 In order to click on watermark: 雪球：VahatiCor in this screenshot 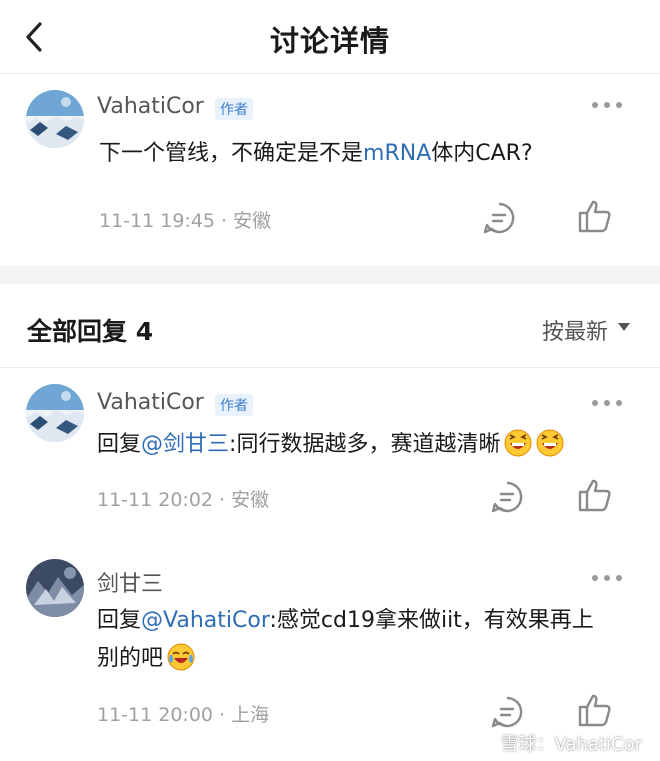, I will do `click(571, 744)`.